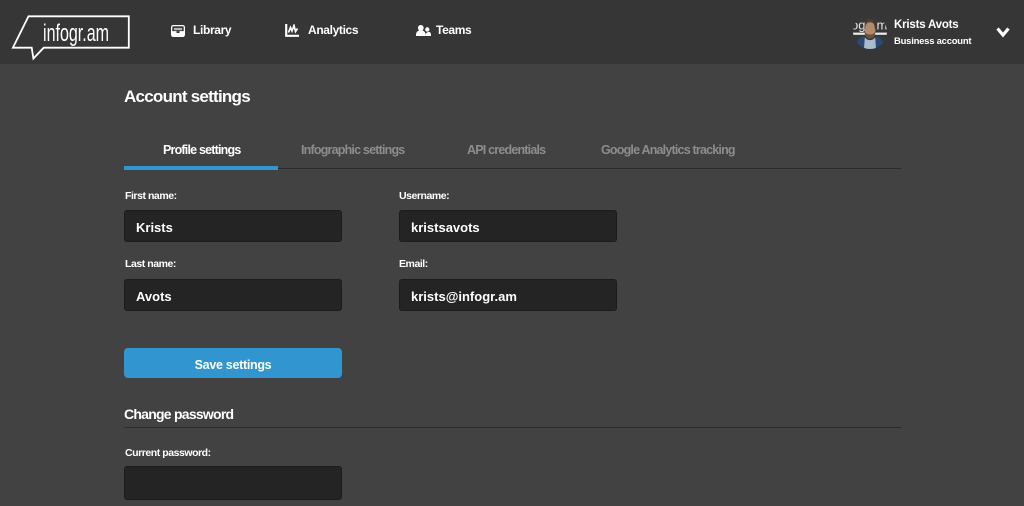  I want to click on svg-text: infogr.am, so click(76, 33).